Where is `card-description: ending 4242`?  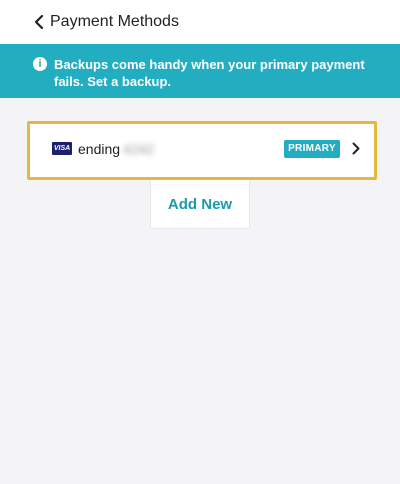
card-description: ending 4242 is located at coordinates (116, 149).